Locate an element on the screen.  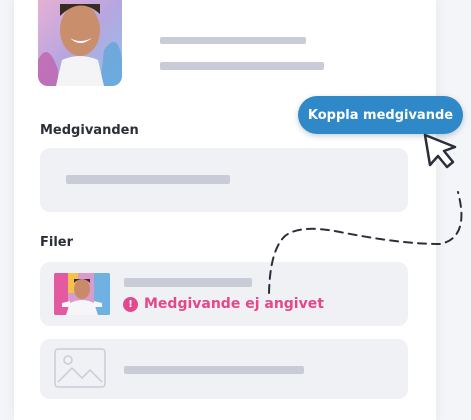
title-placeholder is located at coordinates (233, 40).